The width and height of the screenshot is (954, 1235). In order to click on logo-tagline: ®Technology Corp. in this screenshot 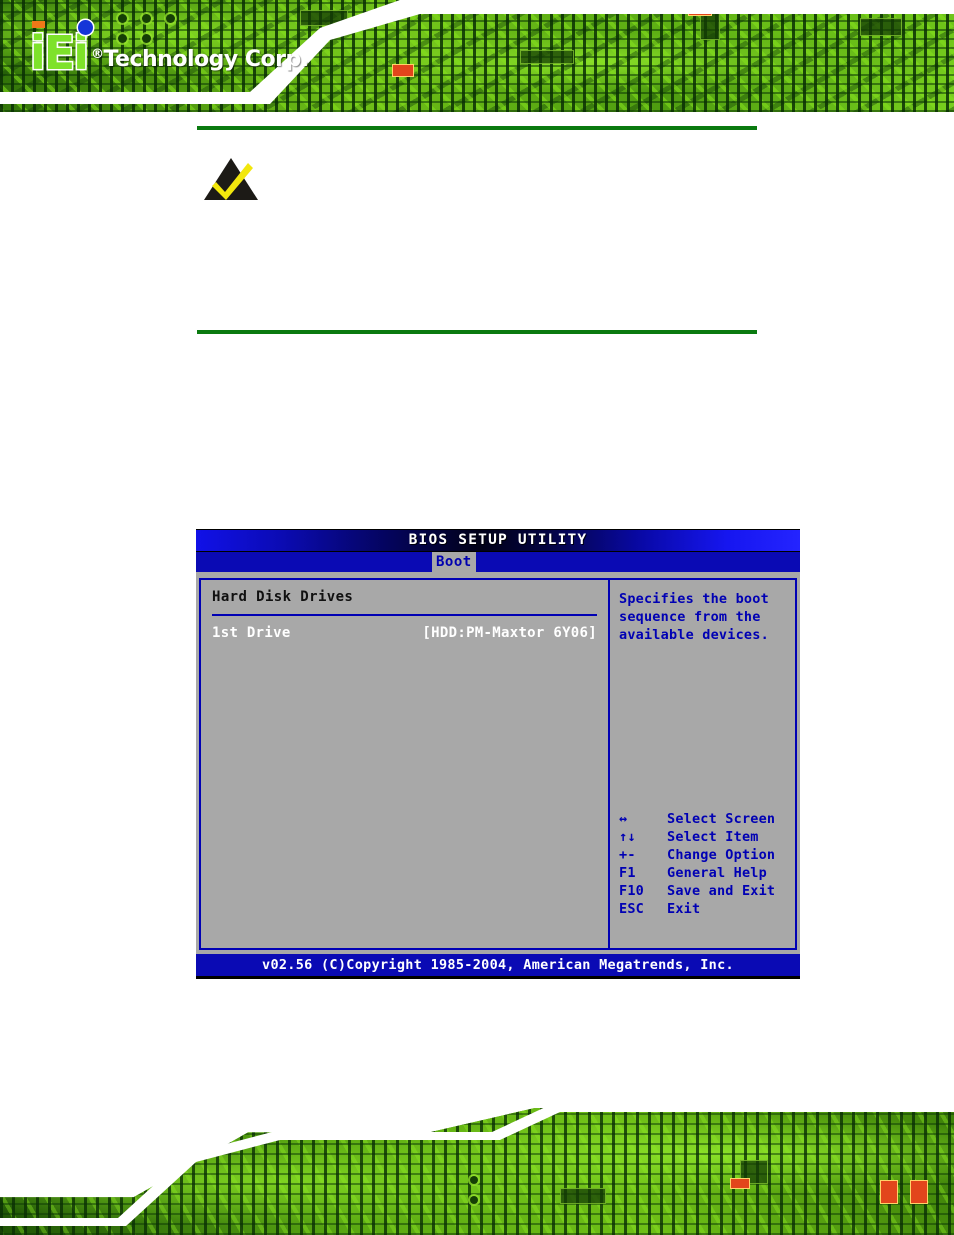, I will do `click(200, 61)`.